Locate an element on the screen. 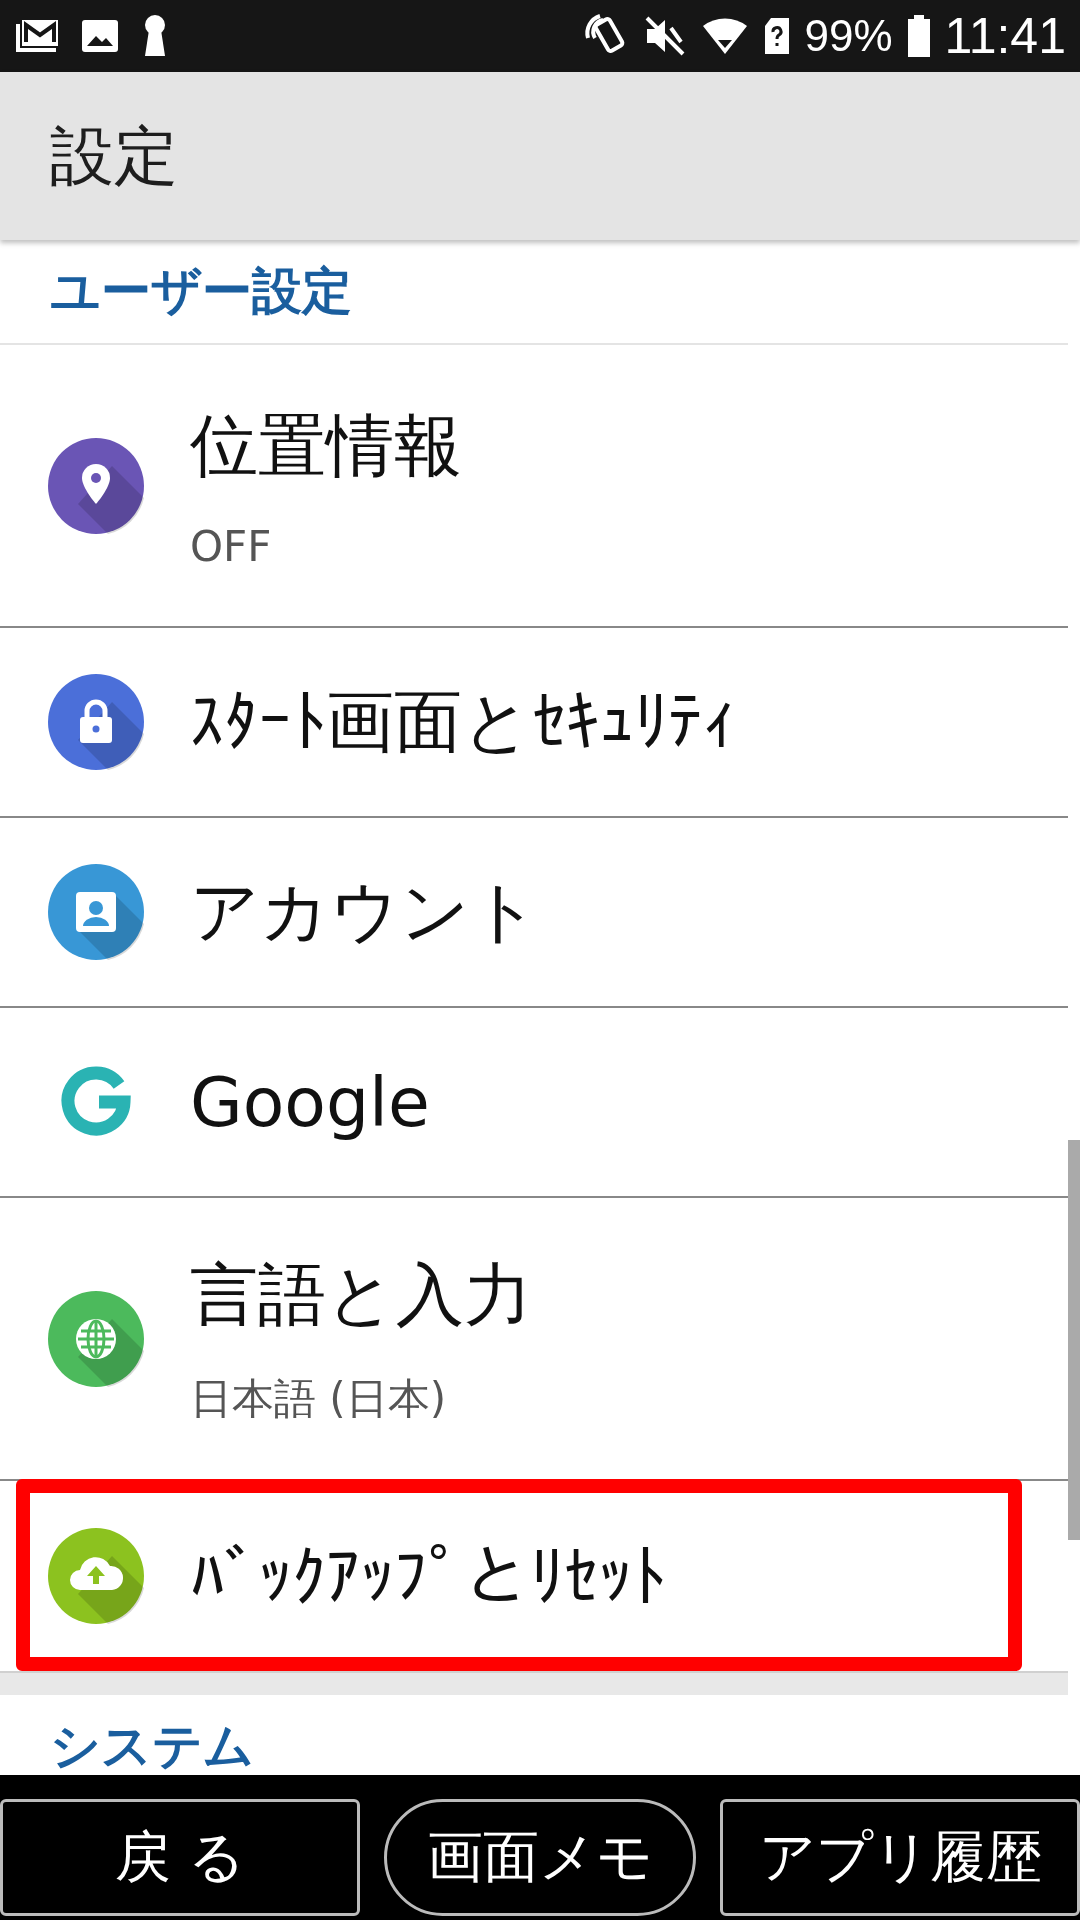  battery-percent: 99% is located at coordinates (848, 36).